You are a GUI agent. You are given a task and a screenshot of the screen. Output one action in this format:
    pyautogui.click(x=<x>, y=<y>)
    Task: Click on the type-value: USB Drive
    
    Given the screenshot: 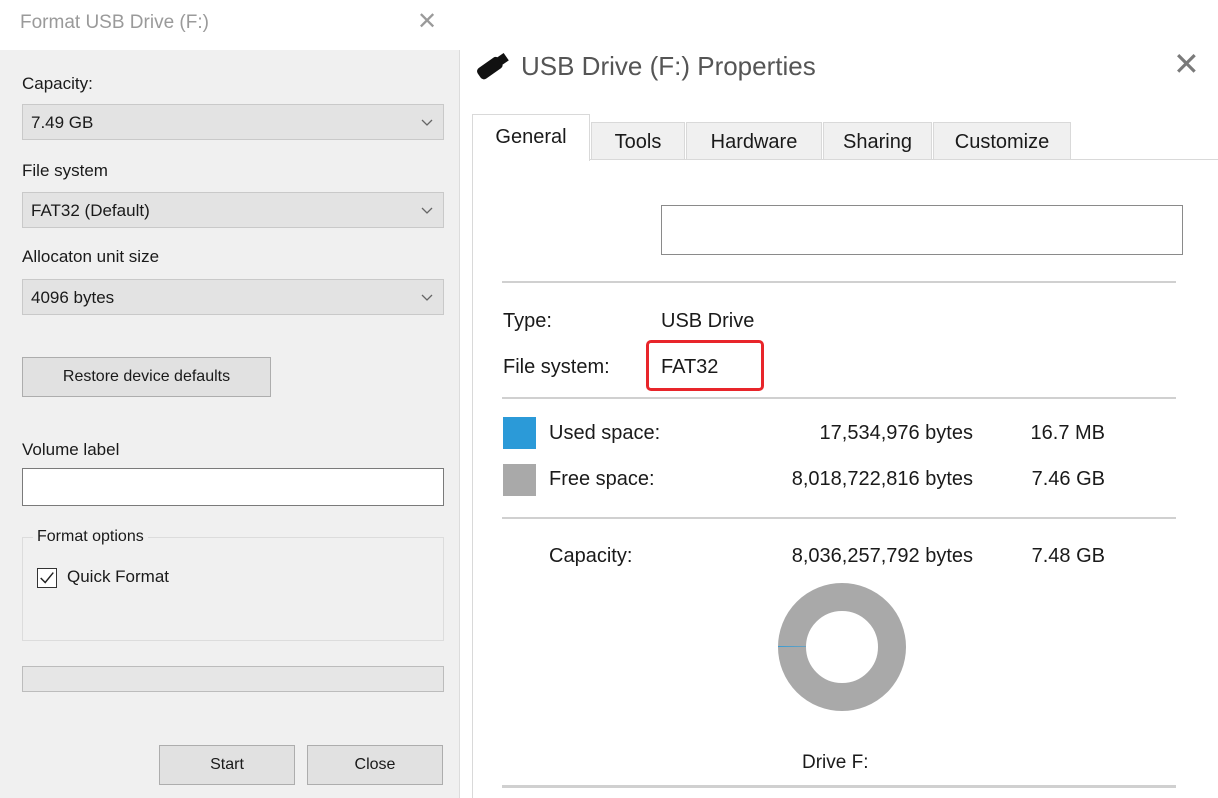 What is the action you would take?
    pyautogui.click(x=708, y=321)
    